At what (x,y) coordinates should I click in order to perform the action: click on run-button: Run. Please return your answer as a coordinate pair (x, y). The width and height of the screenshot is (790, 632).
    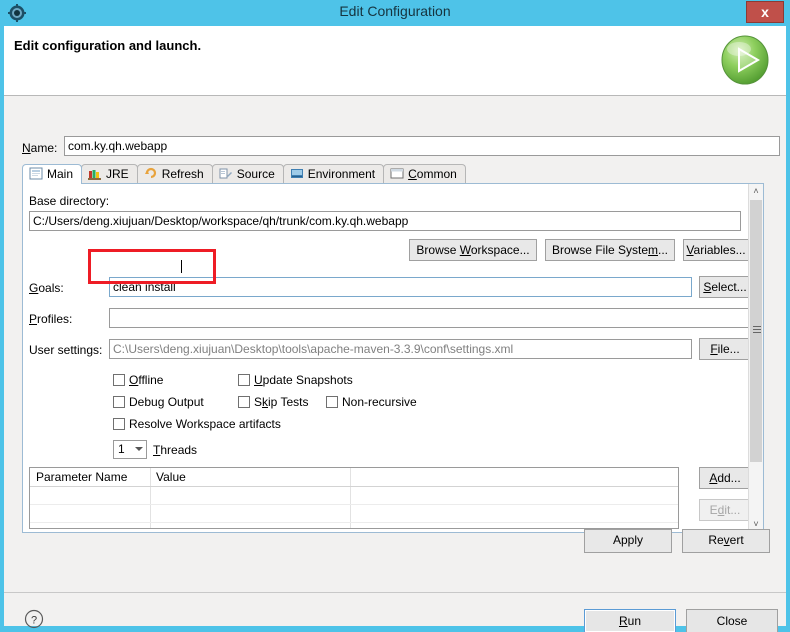
    Looking at the image, I should click on (630, 620).